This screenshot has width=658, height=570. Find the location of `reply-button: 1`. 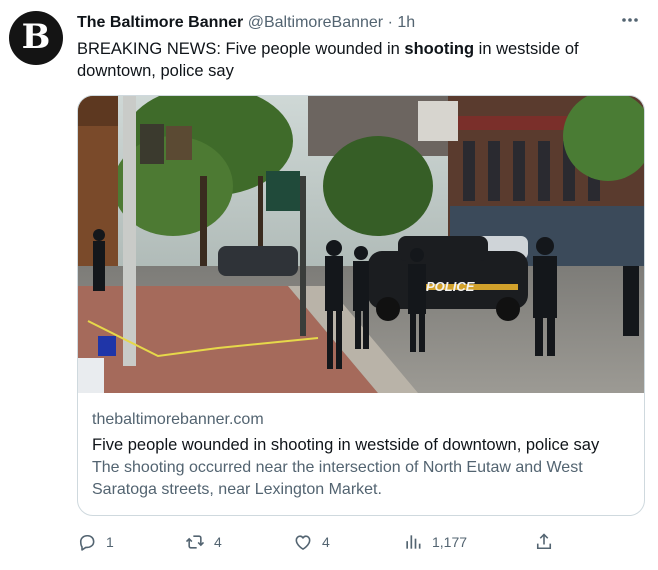

reply-button: 1 is located at coordinates (95, 542).